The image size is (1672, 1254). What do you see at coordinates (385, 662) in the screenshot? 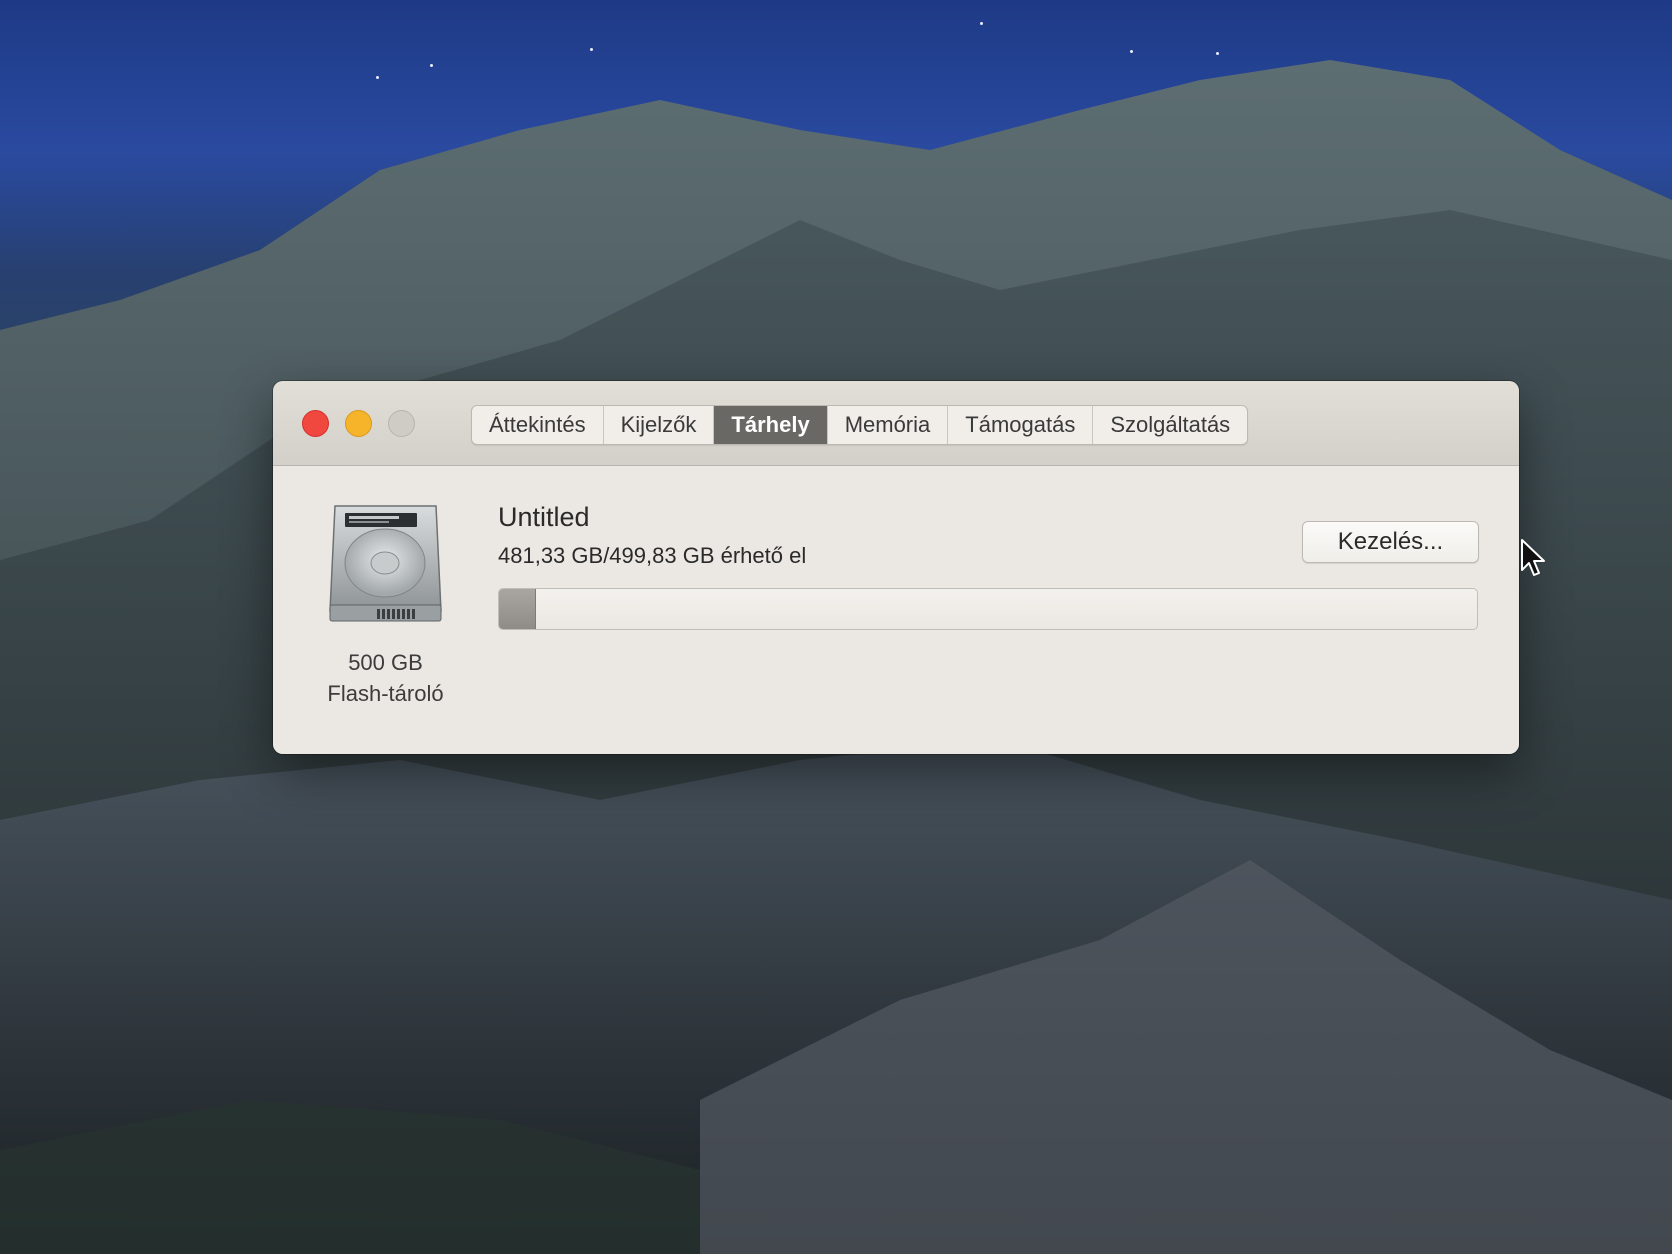
I see `disk-size-label: 500 GB` at bounding box center [385, 662].